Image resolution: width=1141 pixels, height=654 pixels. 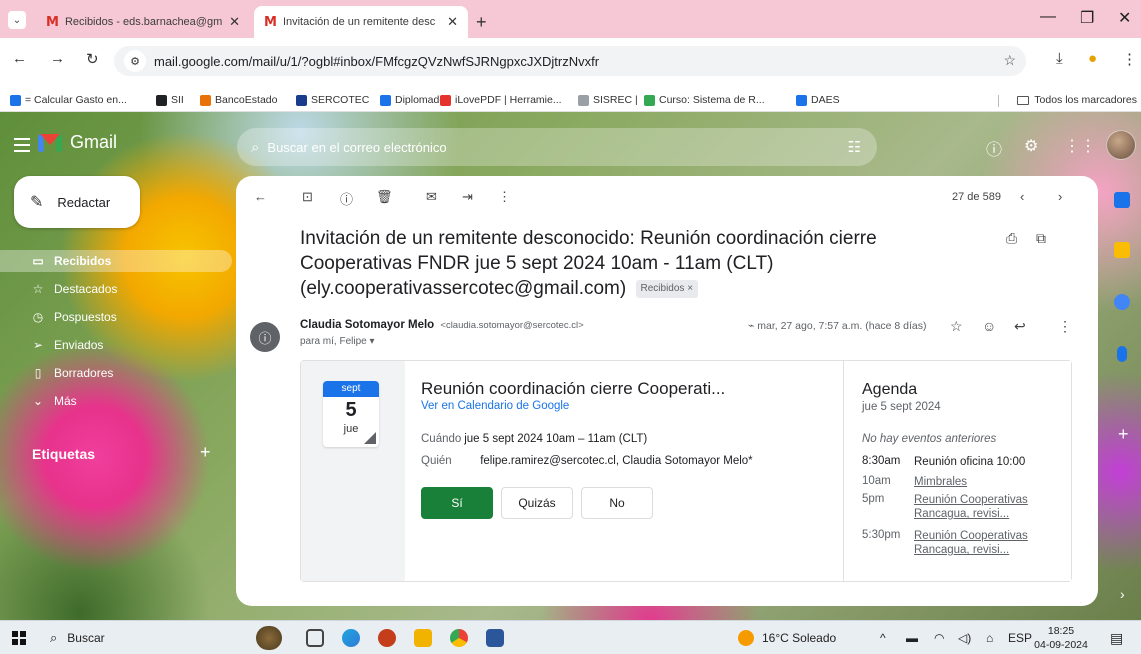 What do you see at coordinates (1122, 200) in the screenshot?
I see `calendar-app-icon` at bounding box center [1122, 200].